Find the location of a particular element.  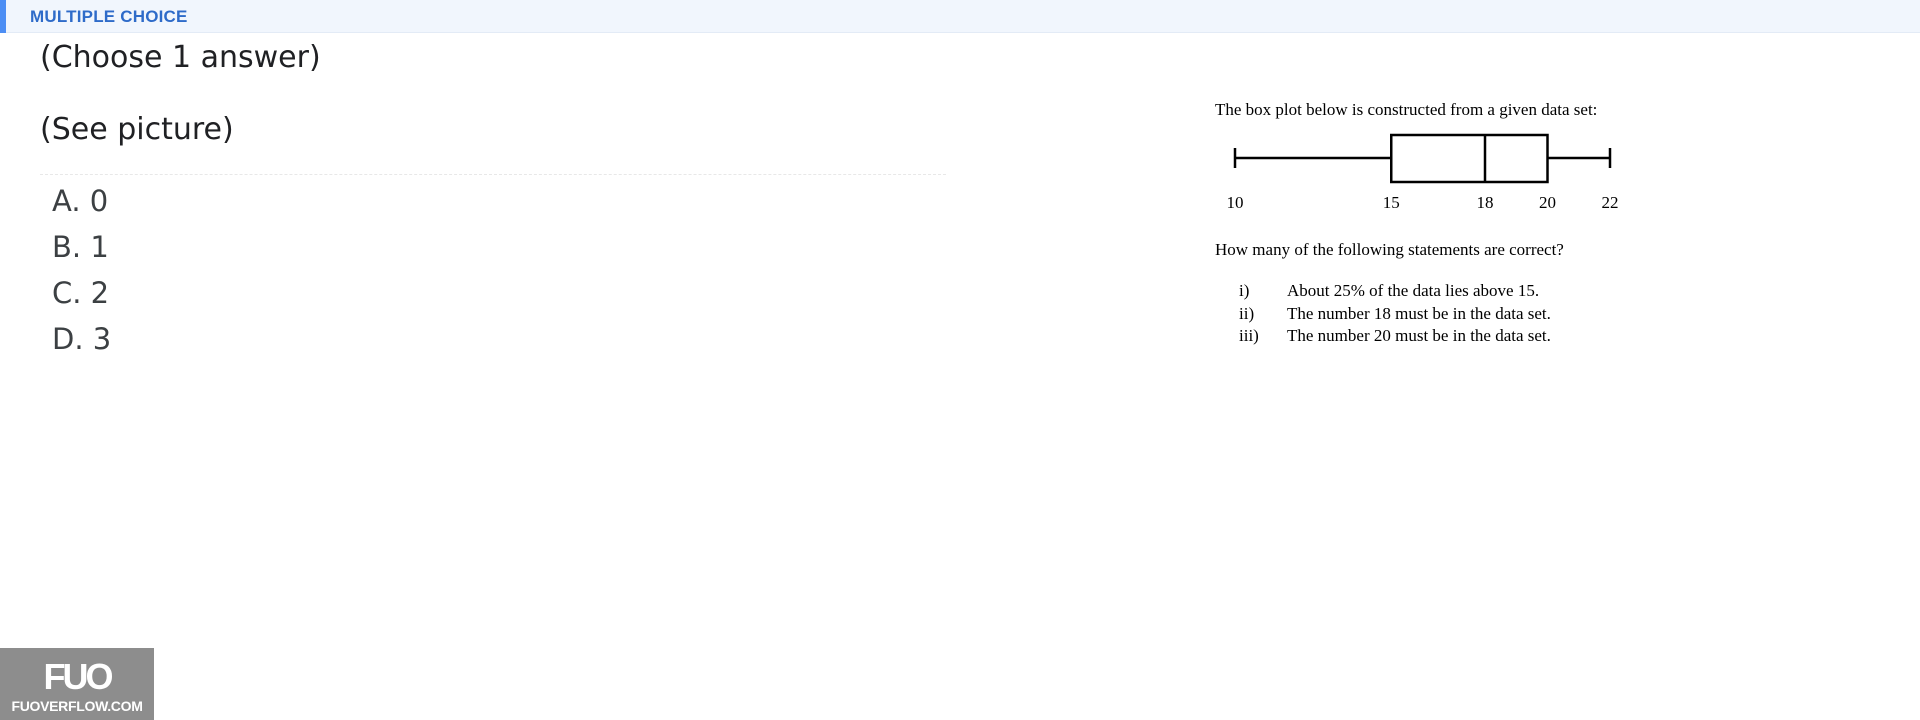

option-c: C. 2 is located at coordinates (81, 295).